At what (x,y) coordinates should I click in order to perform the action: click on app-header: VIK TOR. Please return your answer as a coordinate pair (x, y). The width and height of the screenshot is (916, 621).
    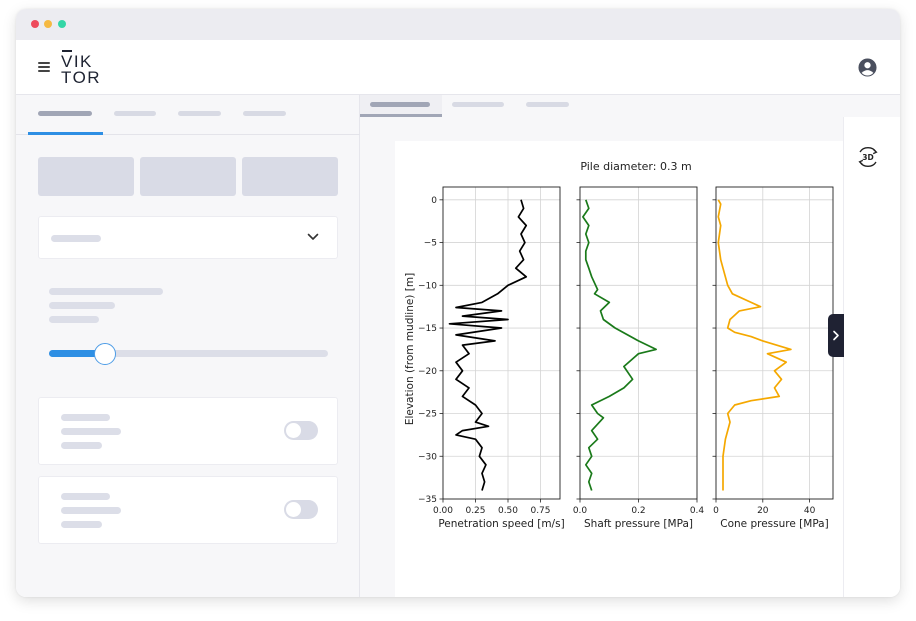
    Looking at the image, I should click on (458, 67).